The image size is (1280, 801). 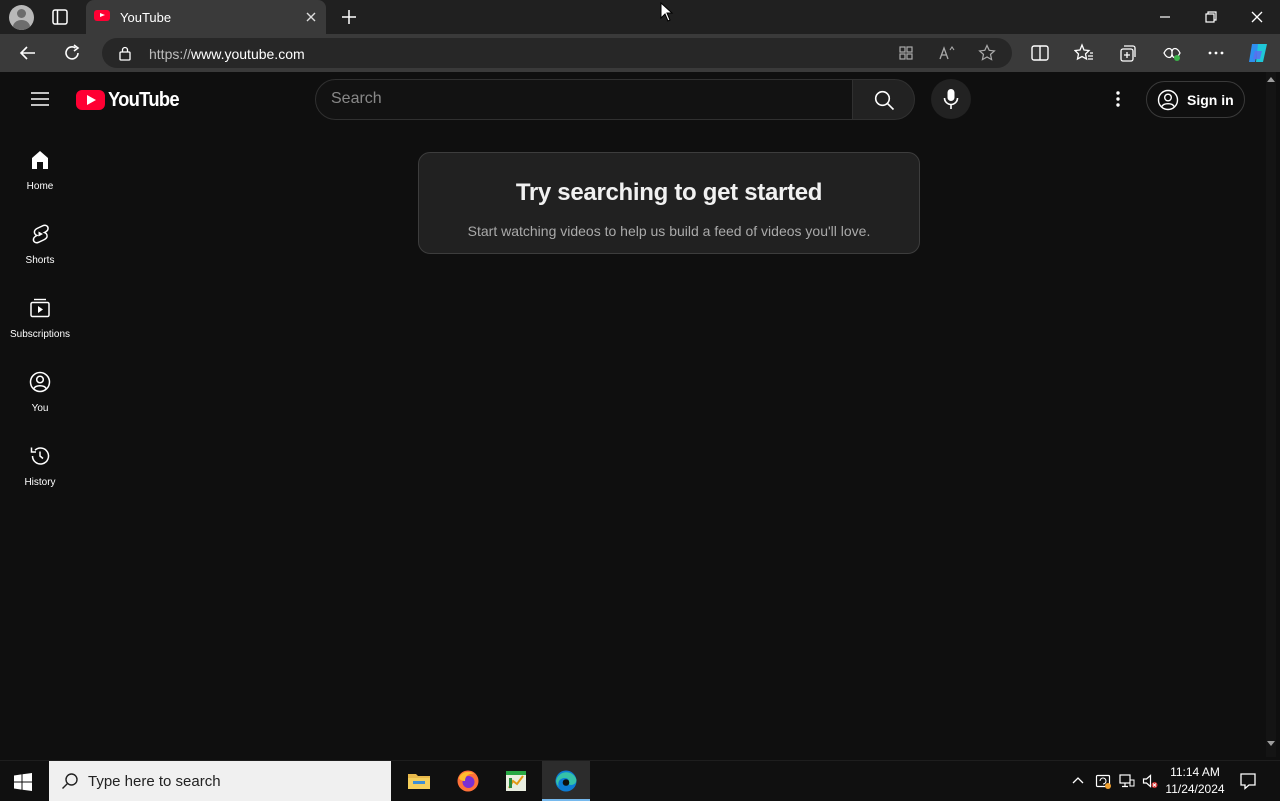 What do you see at coordinates (1211, 17) in the screenshot?
I see `restore-icon` at bounding box center [1211, 17].